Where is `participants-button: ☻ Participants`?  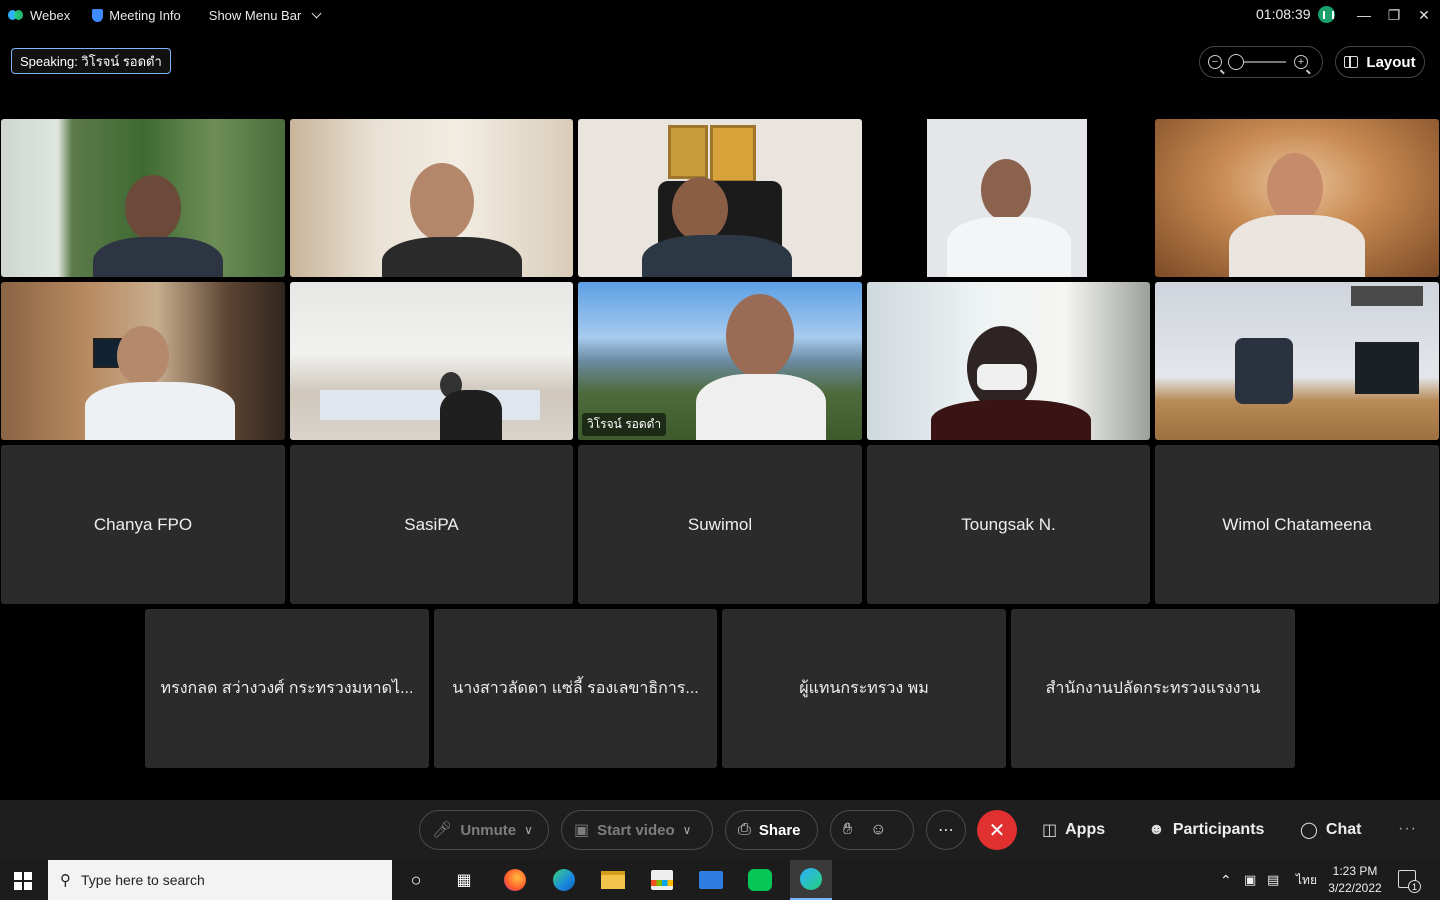
participants-button: ☻ Participants is located at coordinates (1206, 830).